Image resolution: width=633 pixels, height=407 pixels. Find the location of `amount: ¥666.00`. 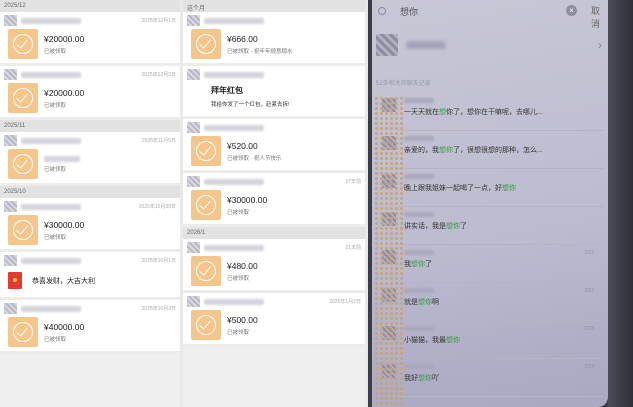

amount: ¥666.00 is located at coordinates (242, 38).